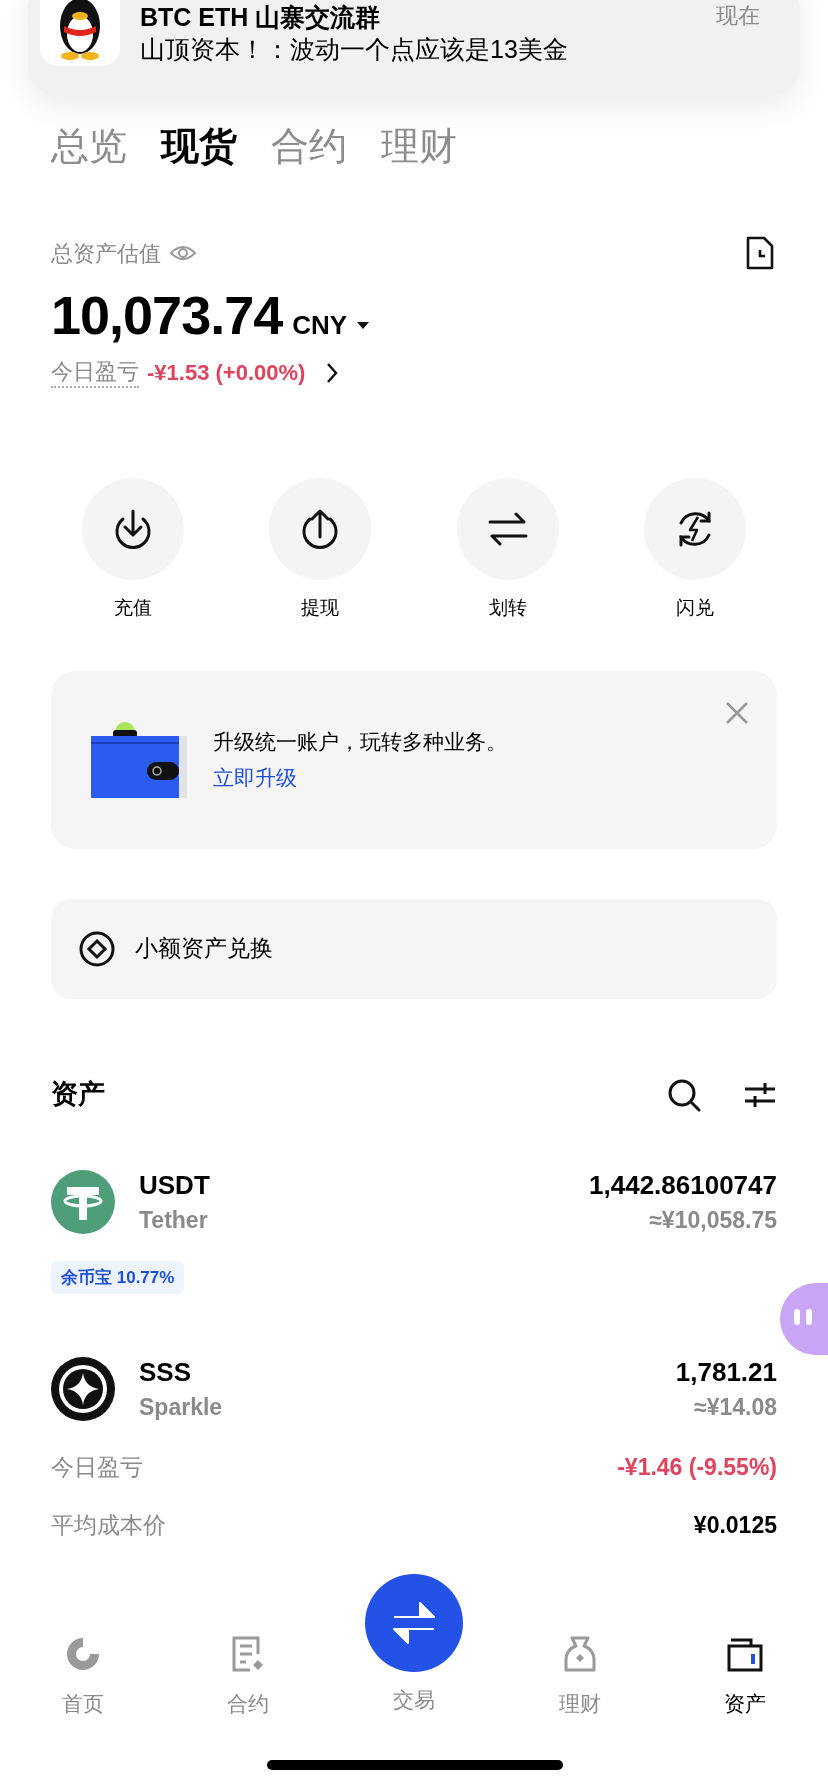 The width and height of the screenshot is (828, 1792). I want to click on currency-dropdown: CNY, so click(331, 325).